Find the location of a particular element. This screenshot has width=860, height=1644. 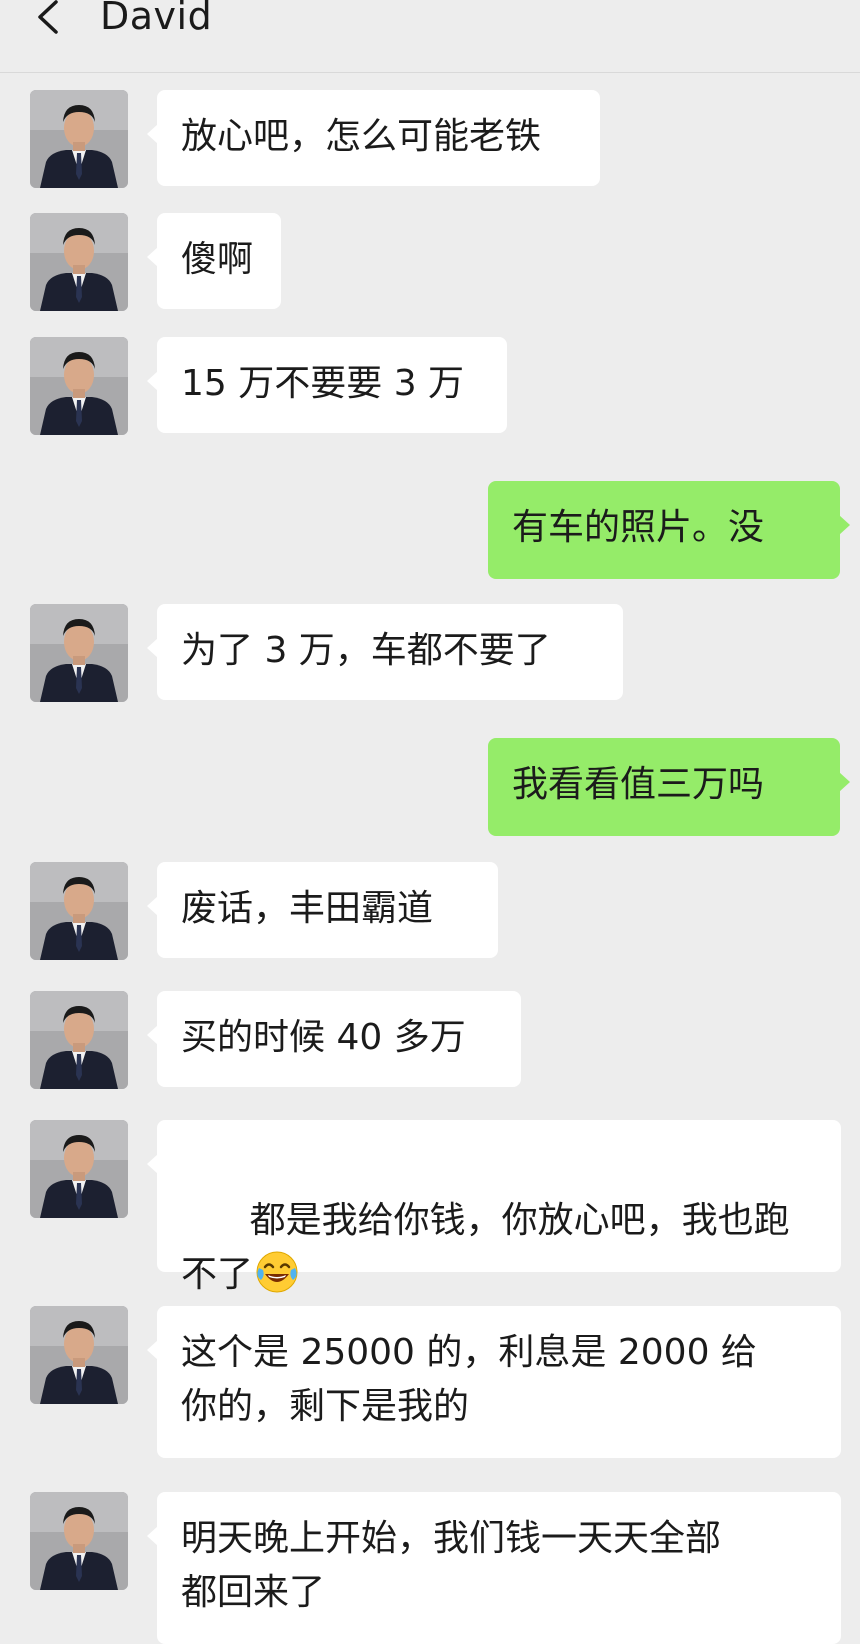

message-bubble: 这个是 25000 的，利息是 2000 给 你的，剩下是我的 is located at coordinates (494, 1382).